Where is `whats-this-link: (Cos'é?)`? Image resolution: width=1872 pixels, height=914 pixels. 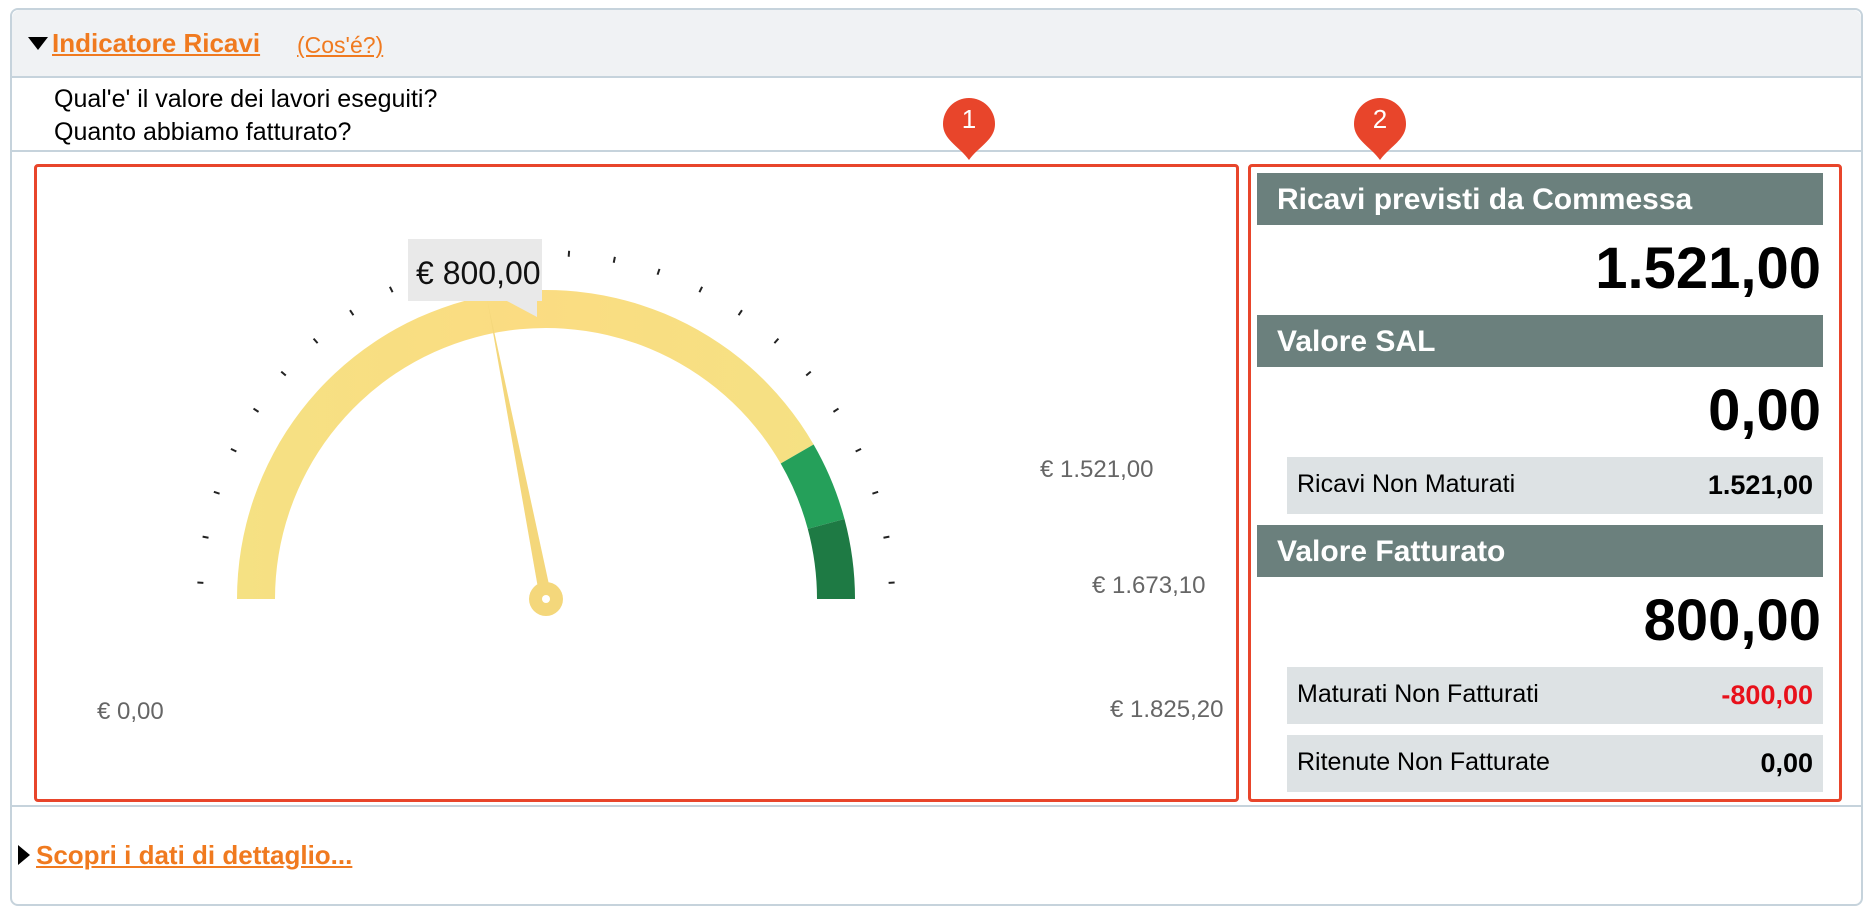 whats-this-link: (Cos'é?) is located at coordinates (340, 45).